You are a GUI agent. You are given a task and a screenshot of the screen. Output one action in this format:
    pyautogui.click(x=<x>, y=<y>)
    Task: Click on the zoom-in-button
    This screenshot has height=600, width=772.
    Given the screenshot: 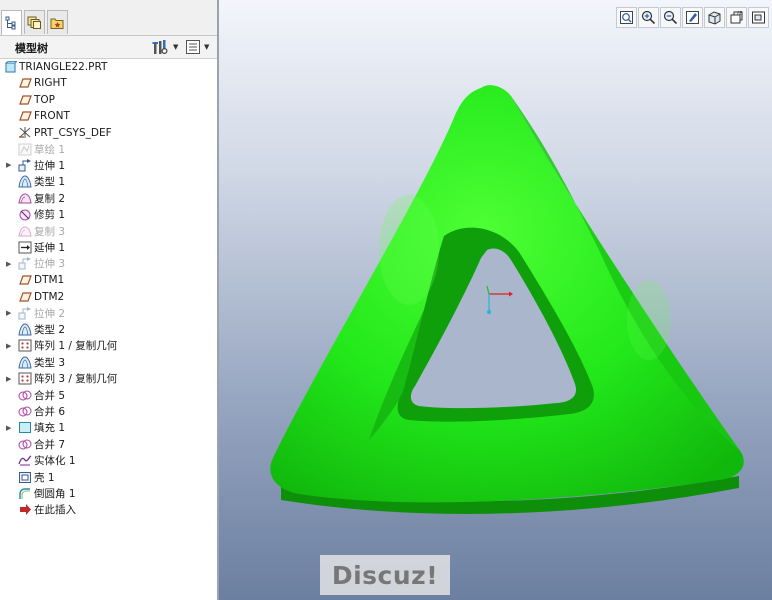 What is the action you would take?
    pyautogui.click(x=648, y=17)
    